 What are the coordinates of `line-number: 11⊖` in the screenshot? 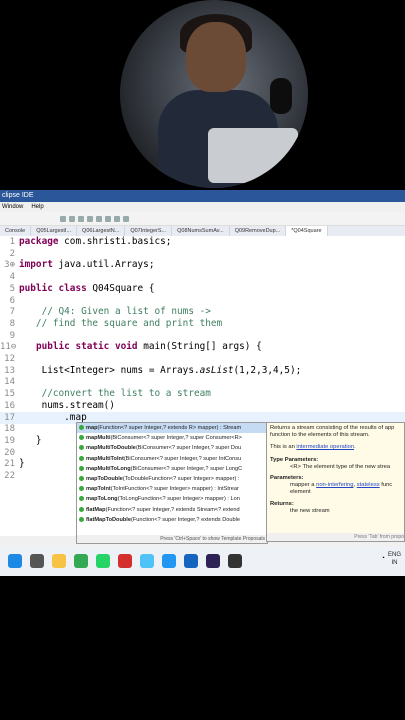 It's located at (8, 347).